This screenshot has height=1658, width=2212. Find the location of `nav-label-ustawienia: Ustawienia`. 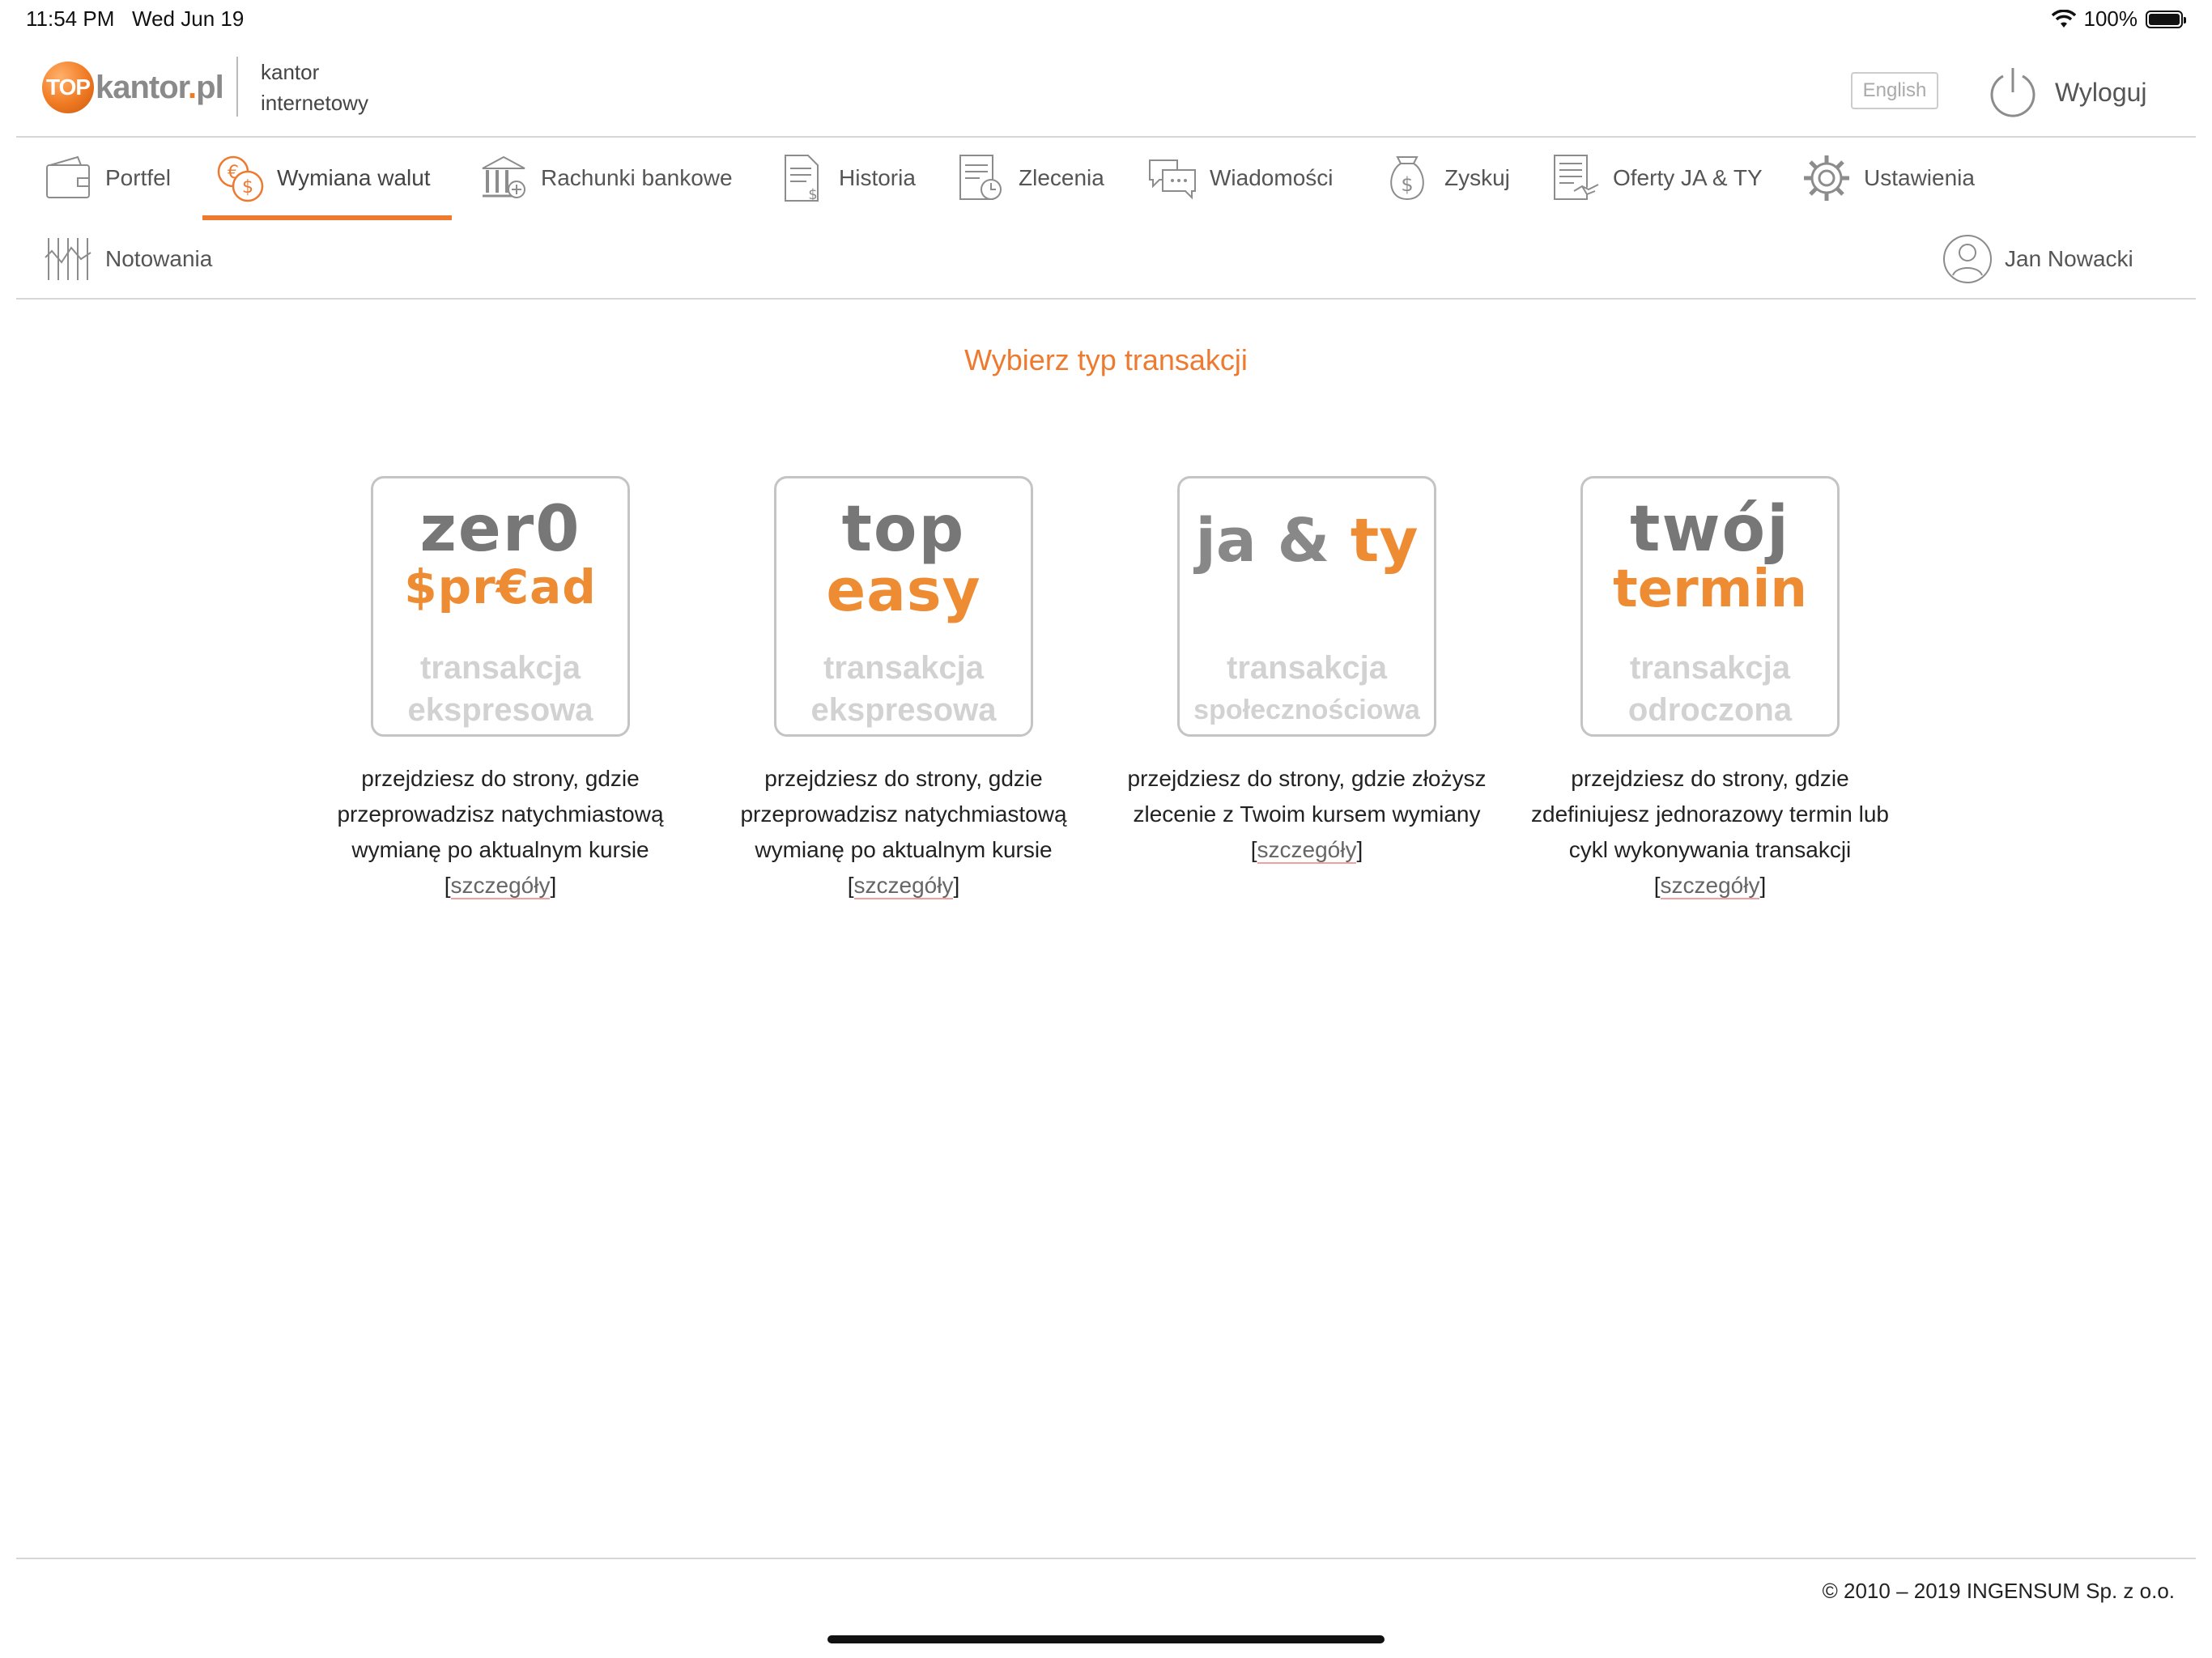

nav-label-ustawienia: Ustawienia is located at coordinates (1920, 177).